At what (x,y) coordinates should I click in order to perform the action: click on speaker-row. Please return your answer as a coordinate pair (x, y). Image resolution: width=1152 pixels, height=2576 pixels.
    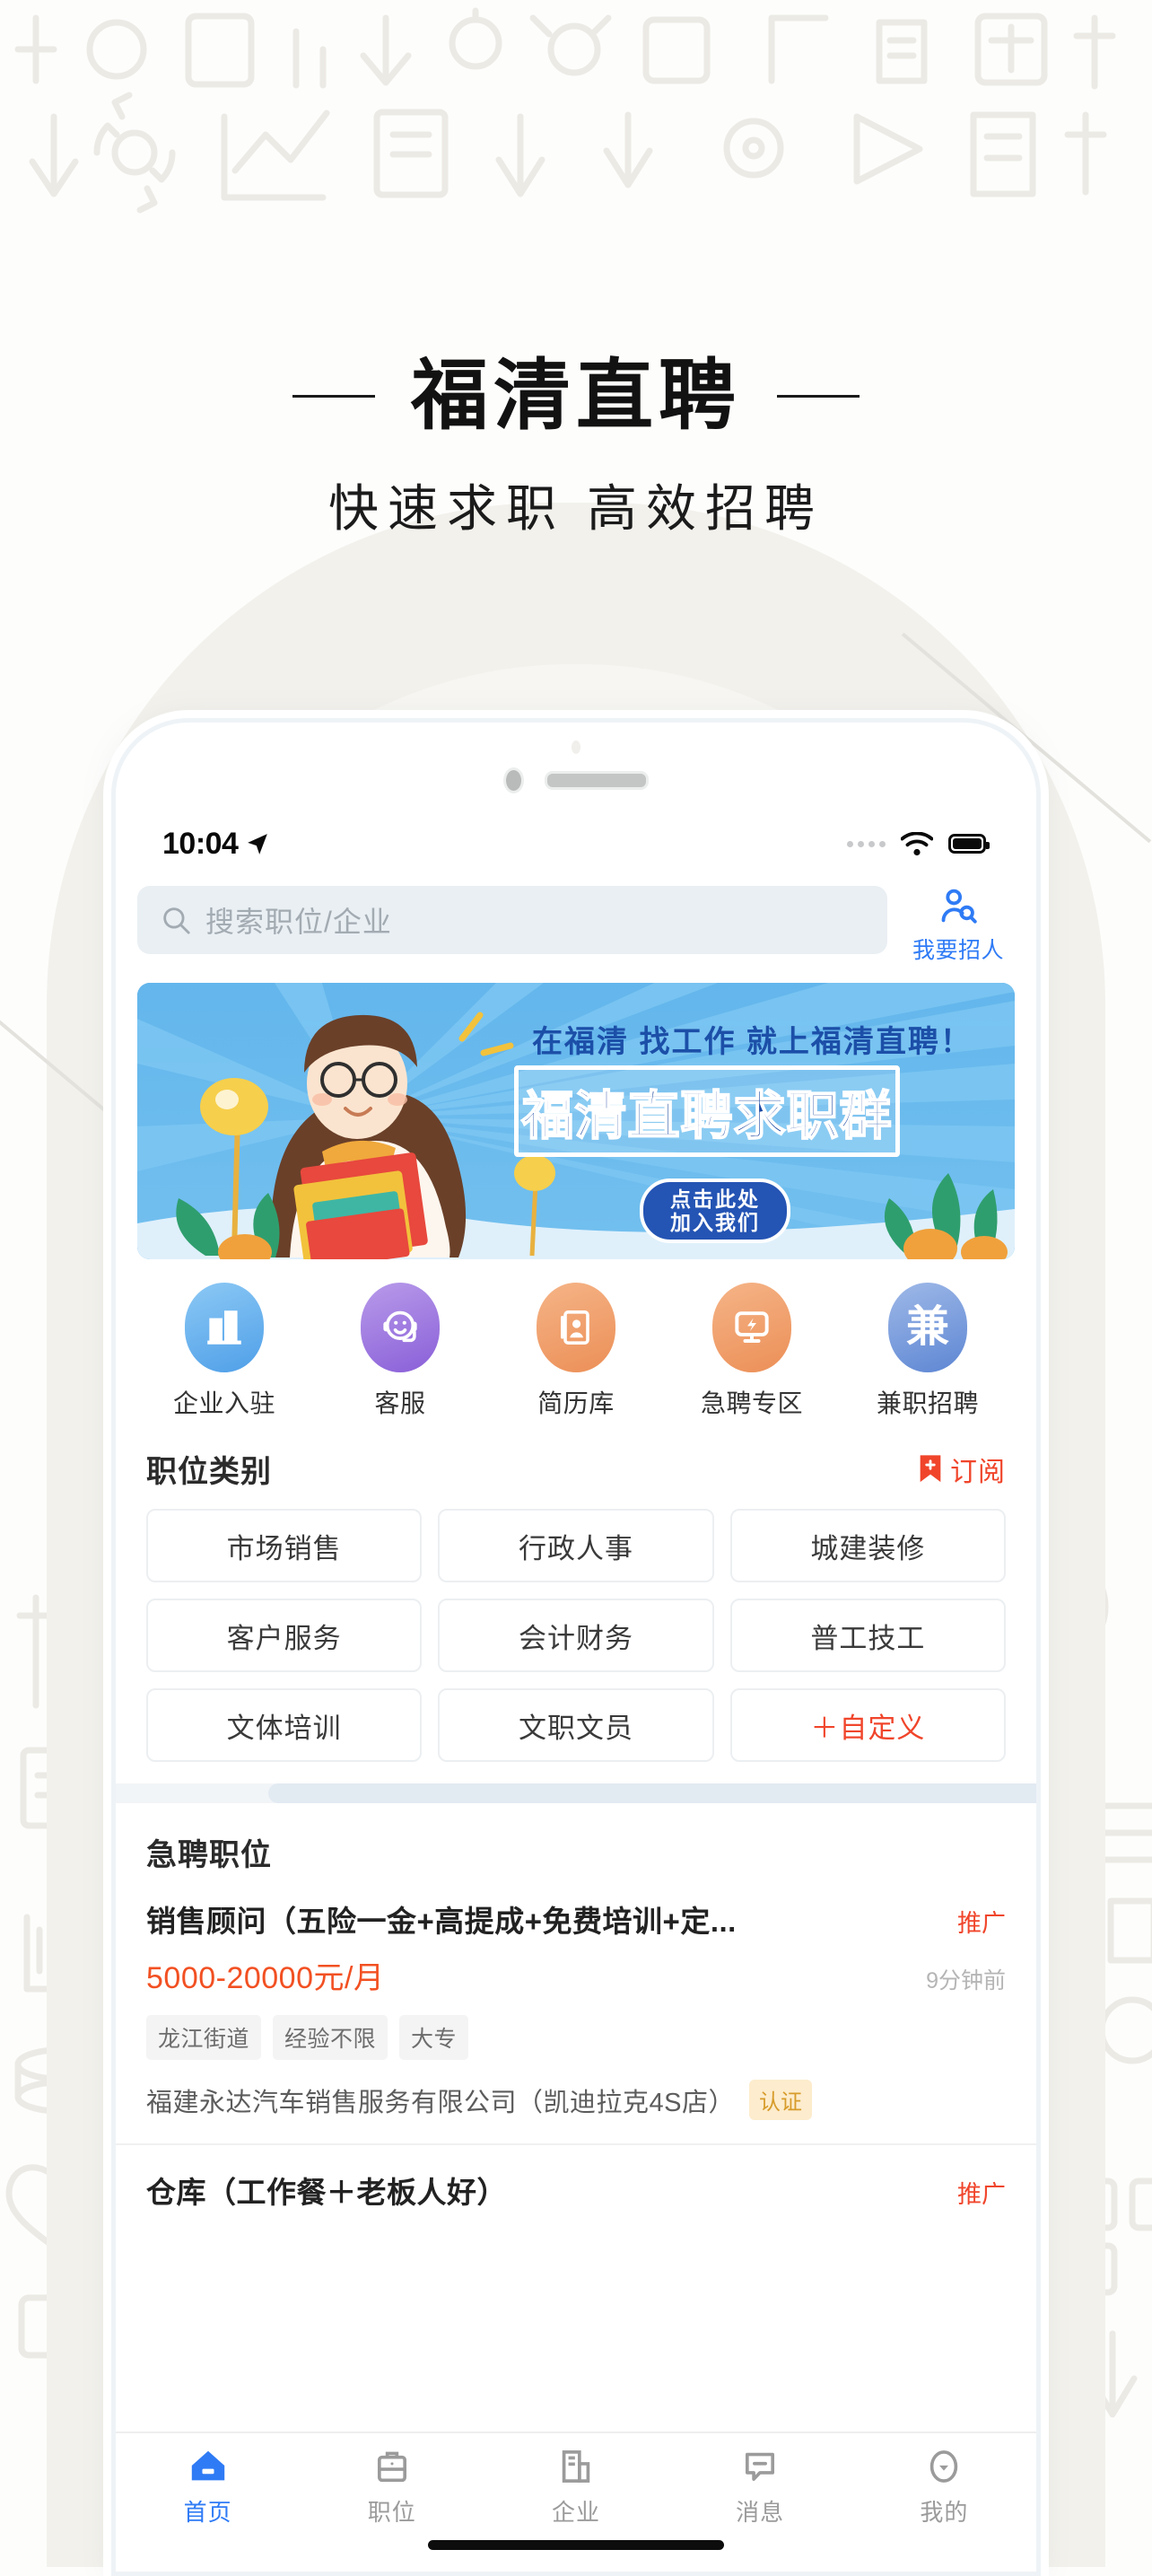
    Looking at the image, I should click on (576, 780).